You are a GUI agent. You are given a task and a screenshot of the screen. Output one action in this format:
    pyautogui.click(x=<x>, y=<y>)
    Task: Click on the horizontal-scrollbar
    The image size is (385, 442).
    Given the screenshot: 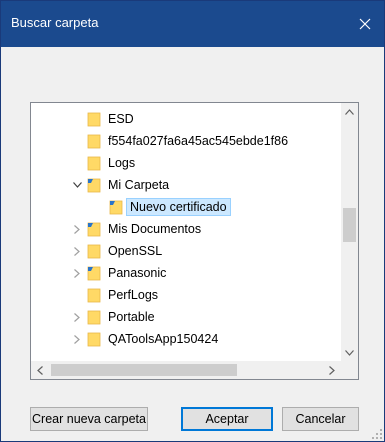 What is the action you would take?
    pyautogui.click(x=186, y=370)
    